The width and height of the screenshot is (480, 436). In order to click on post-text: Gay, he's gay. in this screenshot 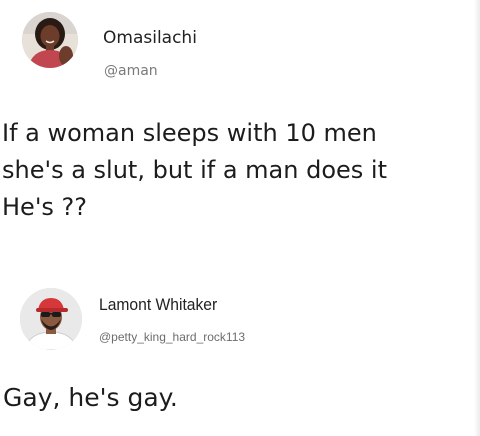, I will do `click(90, 397)`.